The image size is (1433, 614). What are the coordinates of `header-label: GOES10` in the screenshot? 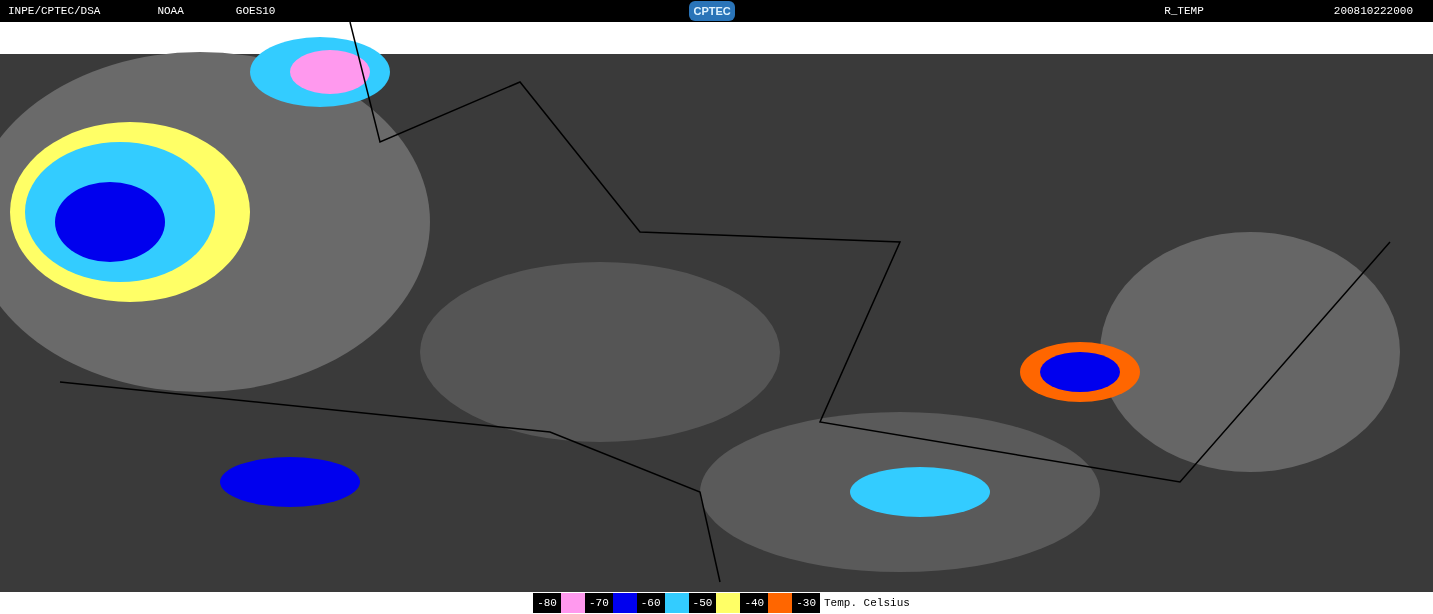 It's located at (255, 11).